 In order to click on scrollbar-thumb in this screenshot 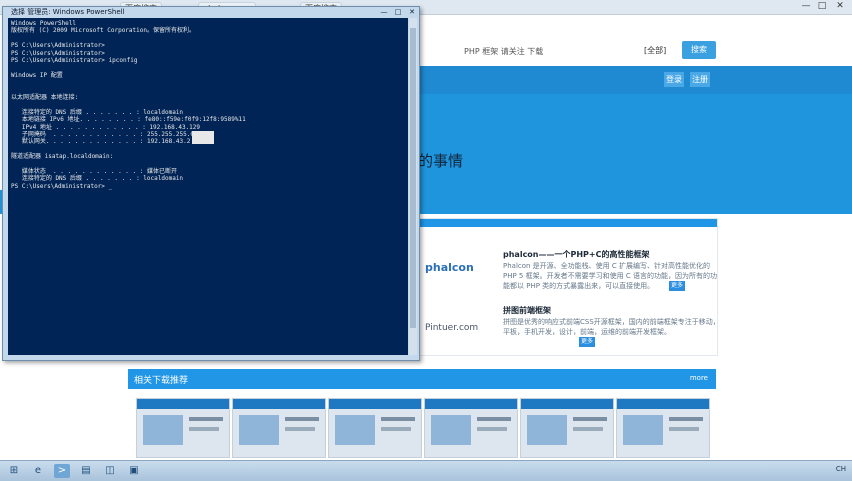, I will do `click(413, 178)`.